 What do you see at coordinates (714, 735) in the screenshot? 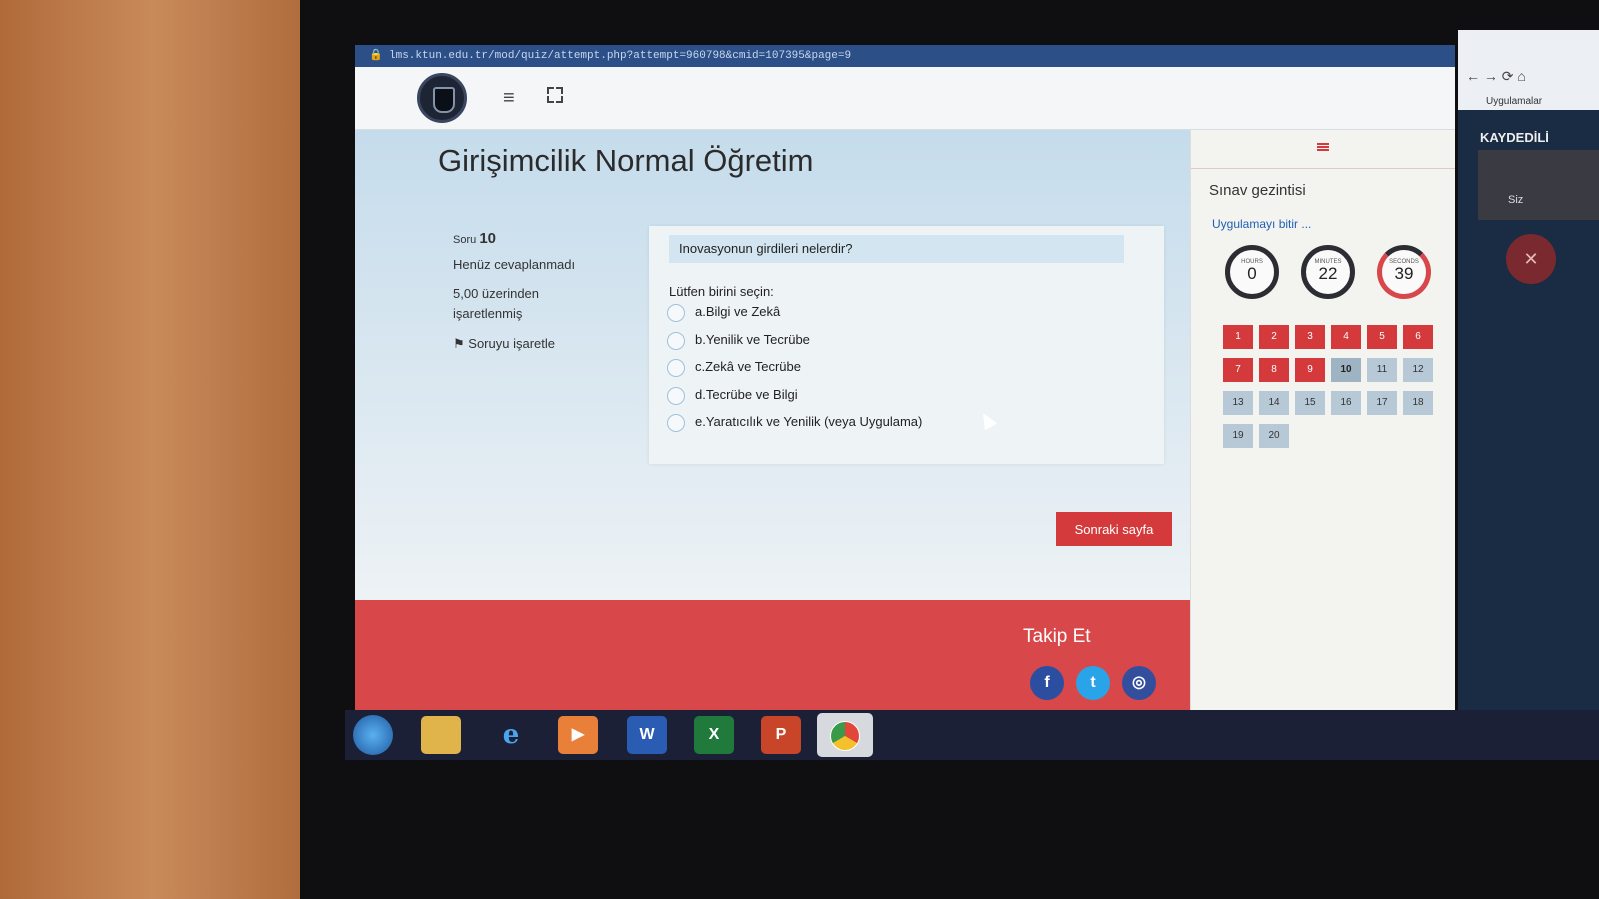
I see `excel-icon: X` at bounding box center [714, 735].